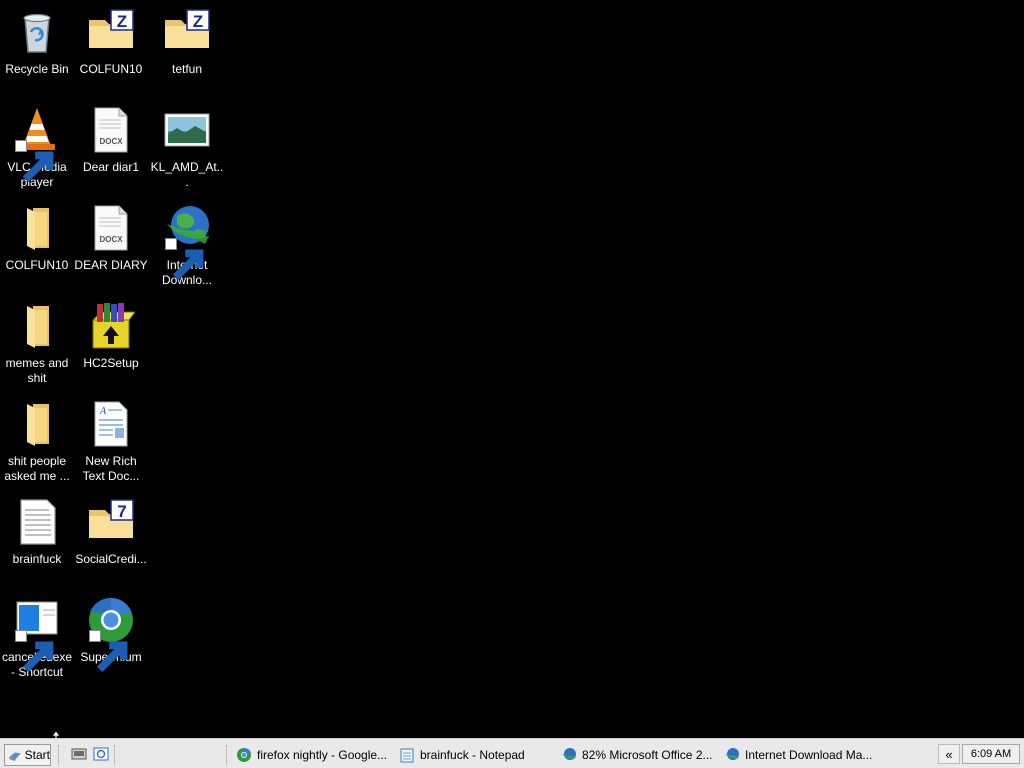  Describe the element at coordinates (991, 754) in the screenshot. I see `tray-clock: 6:09 AM` at that location.